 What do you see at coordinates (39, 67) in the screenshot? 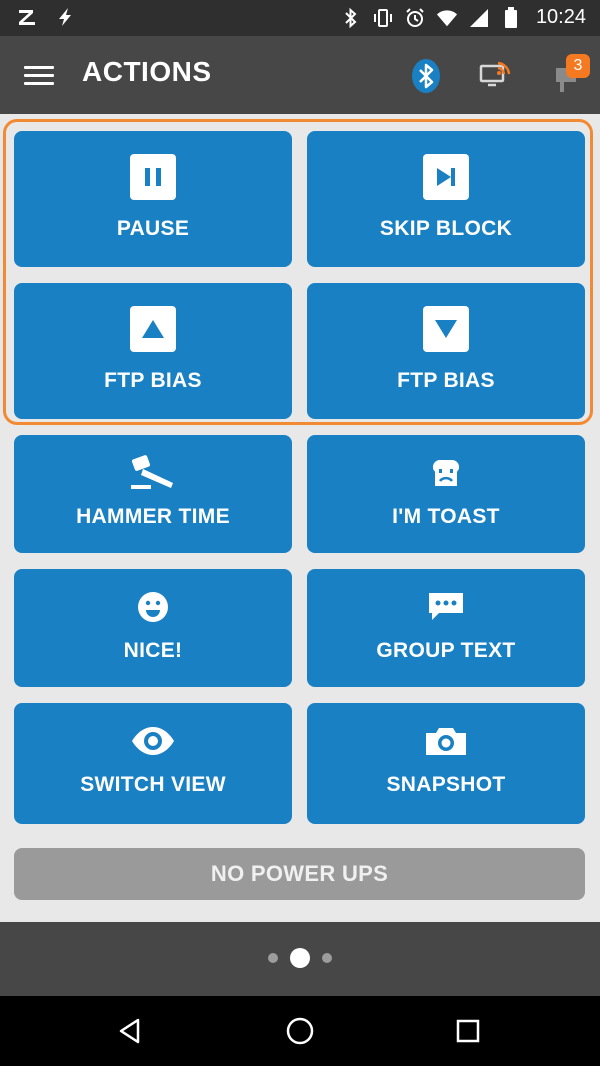
I see `hamburger-icon` at bounding box center [39, 67].